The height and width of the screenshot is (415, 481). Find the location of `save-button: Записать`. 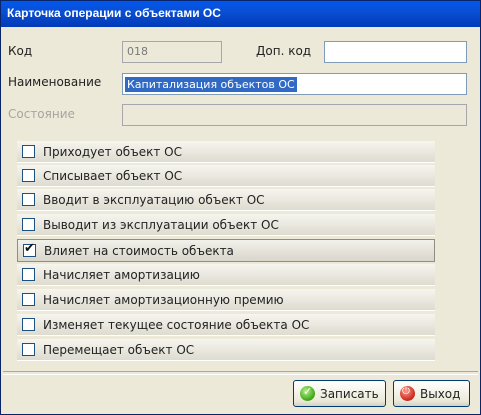

save-button: Записать is located at coordinates (339, 393).